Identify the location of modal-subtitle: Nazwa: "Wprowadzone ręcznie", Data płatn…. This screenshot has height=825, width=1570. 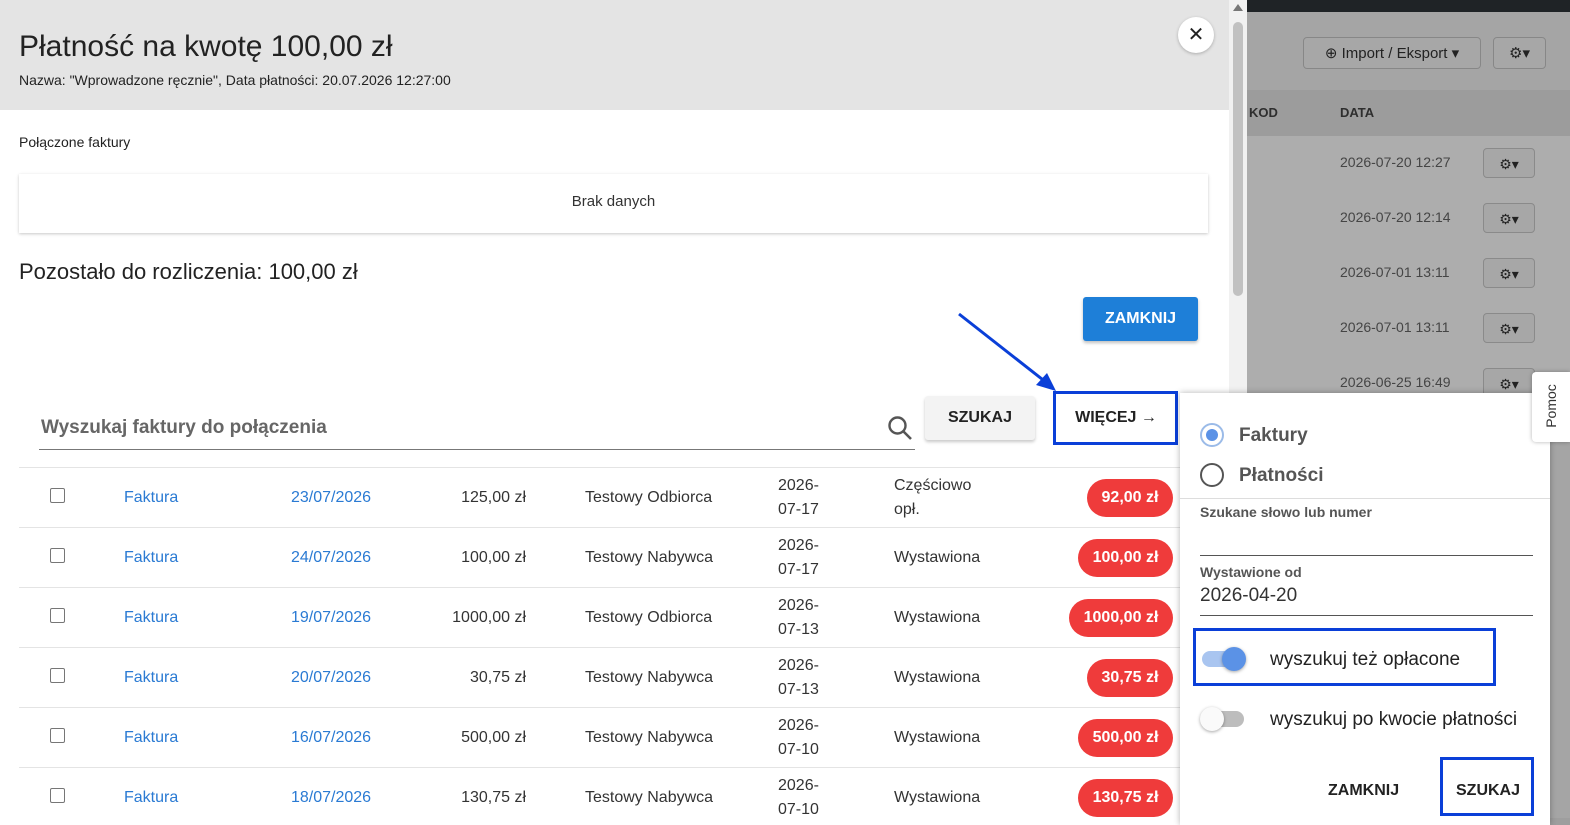
(235, 80).